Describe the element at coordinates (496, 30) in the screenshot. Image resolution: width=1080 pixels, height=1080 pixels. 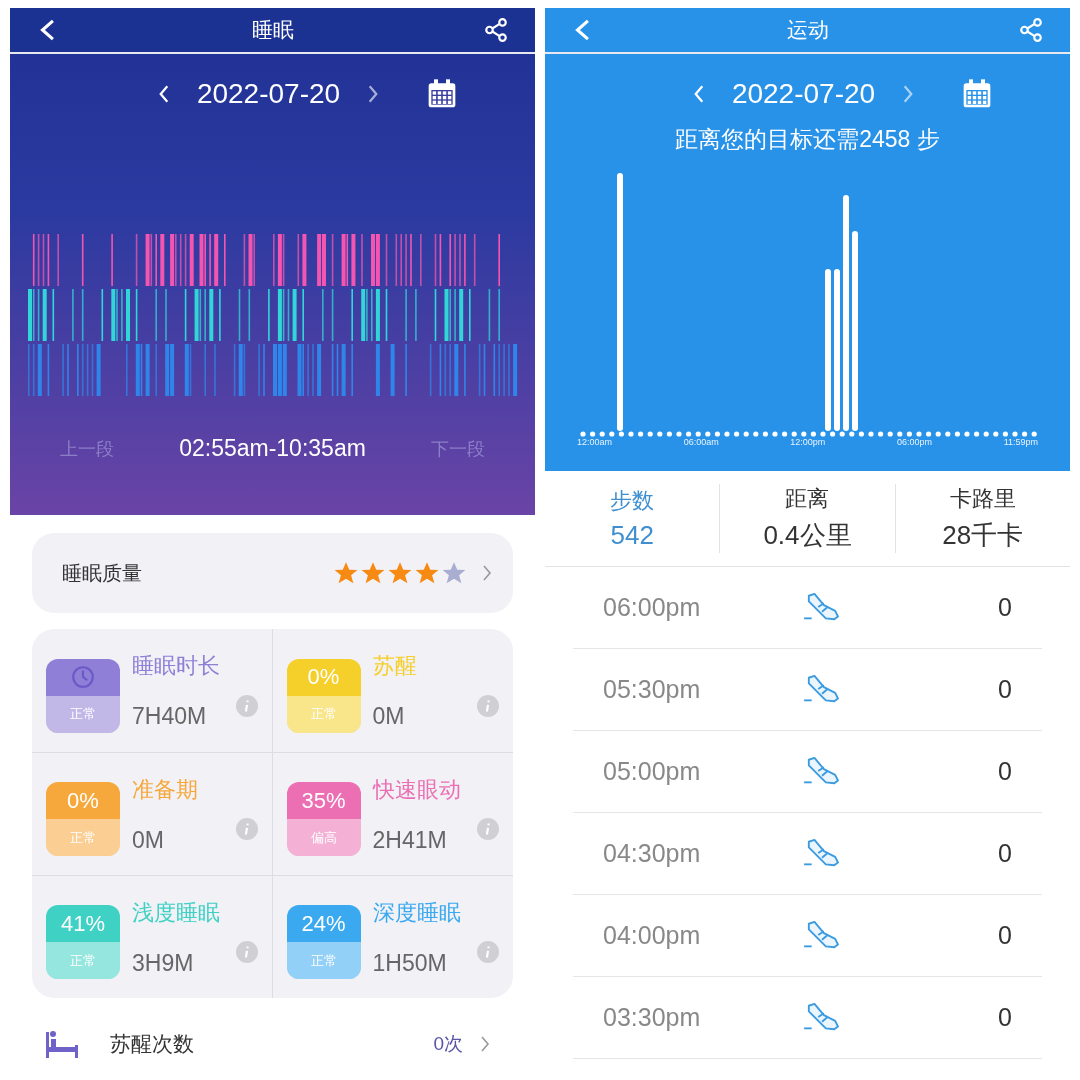
I see `share-icon` at that location.